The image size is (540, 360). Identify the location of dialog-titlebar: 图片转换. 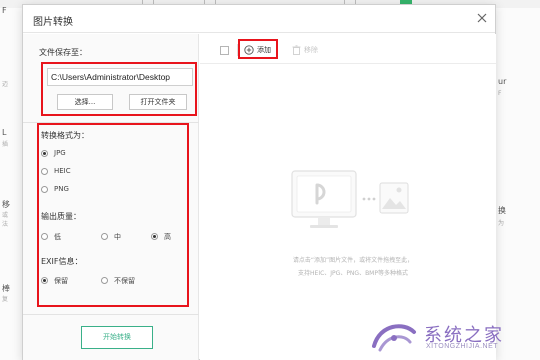
(259, 19).